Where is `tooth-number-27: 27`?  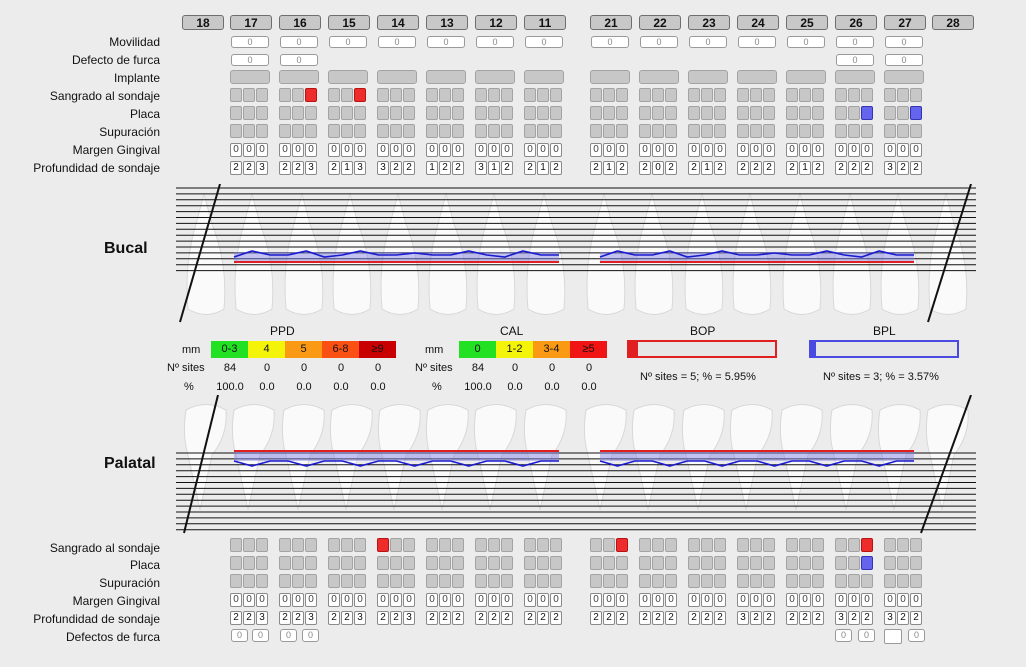
tooth-number-27: 27 is located at coordinates (905, 22).